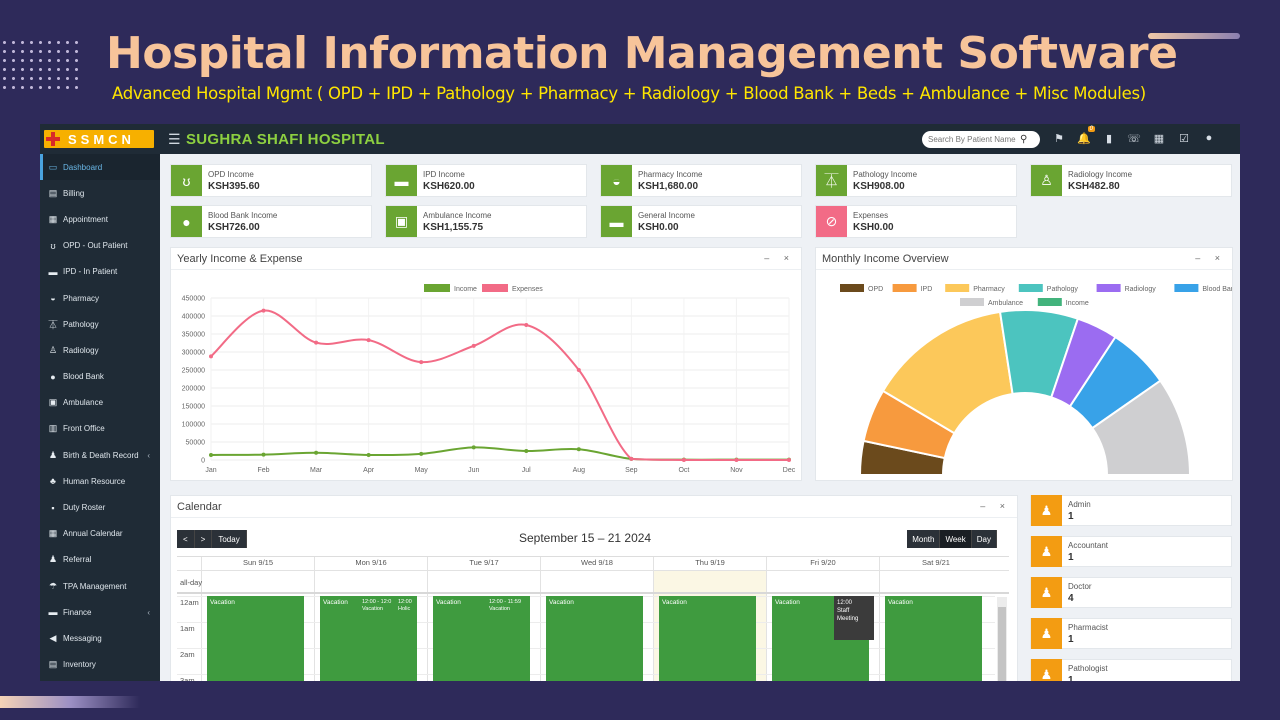 The width and height of the screenshot is (1280, 720). Describe the element at coordinates (916, 221) in the screenshot. I see `income-card-expenses: ⊘ Expenses KSH0.00` at that location.